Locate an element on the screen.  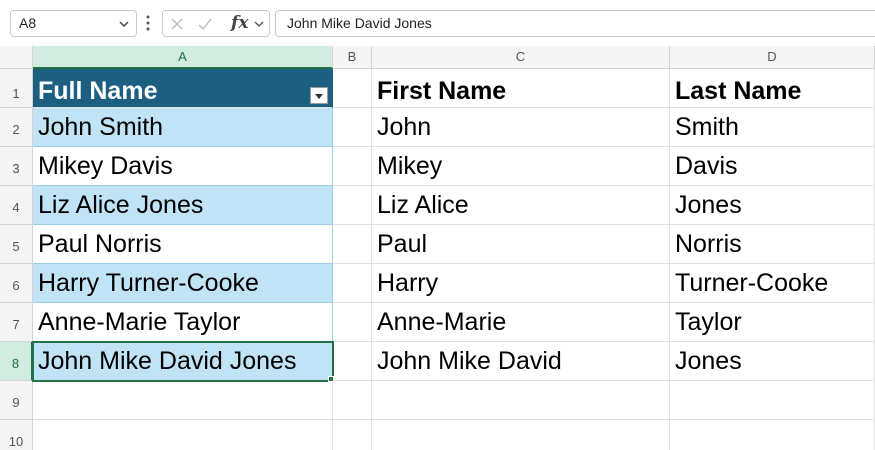
column-header-d: D is located at coordinates (772, 57).